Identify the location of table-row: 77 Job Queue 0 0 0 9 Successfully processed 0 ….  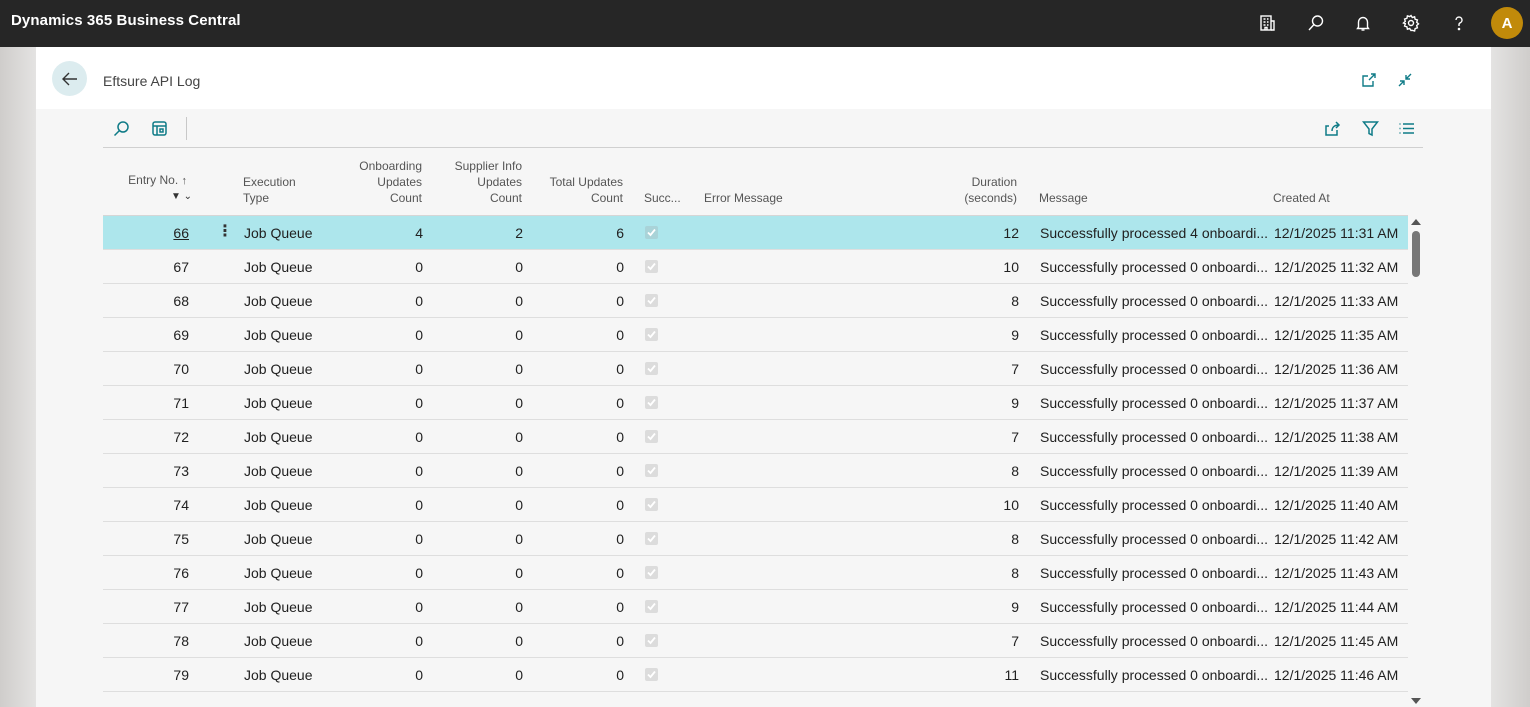
(755, 607).